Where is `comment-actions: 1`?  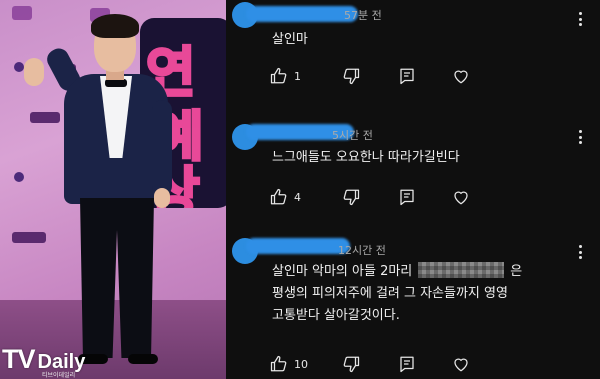
comment-actions: 1 is located at coordinates (370, 76).